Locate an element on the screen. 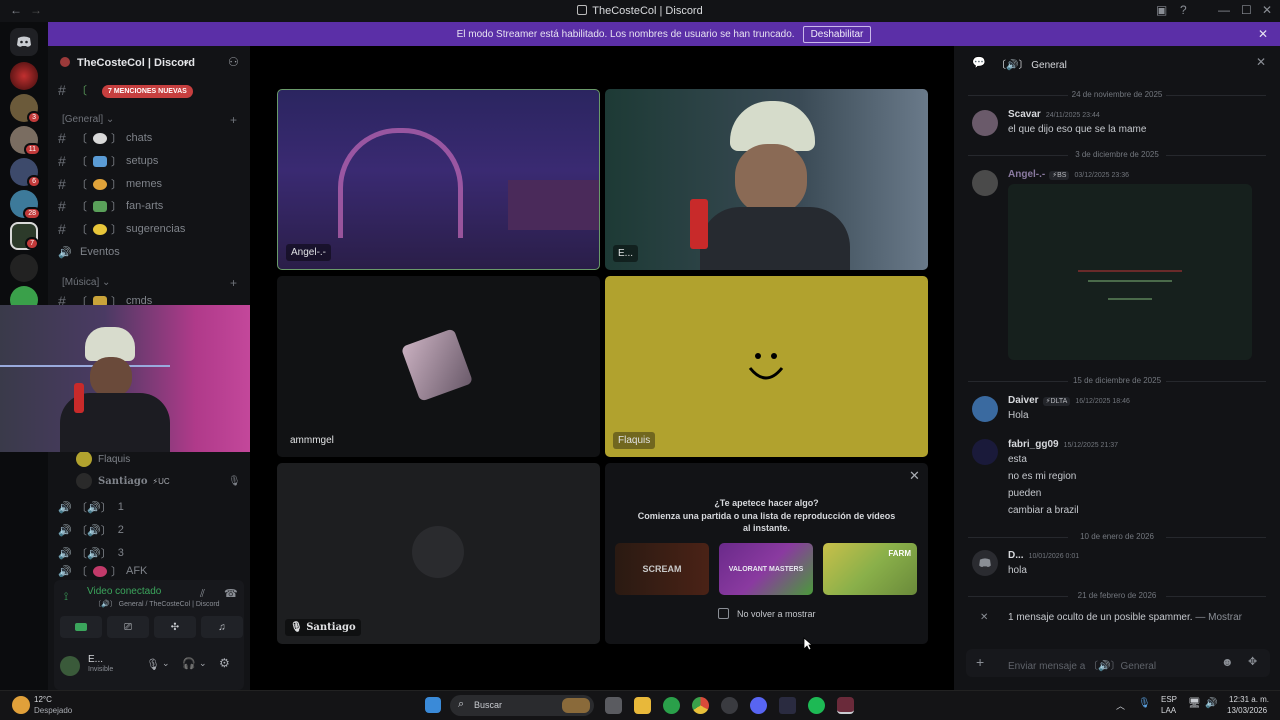 The image size is (1280, 720). tile-label: ammmgel is located at coordinates (312, 440).